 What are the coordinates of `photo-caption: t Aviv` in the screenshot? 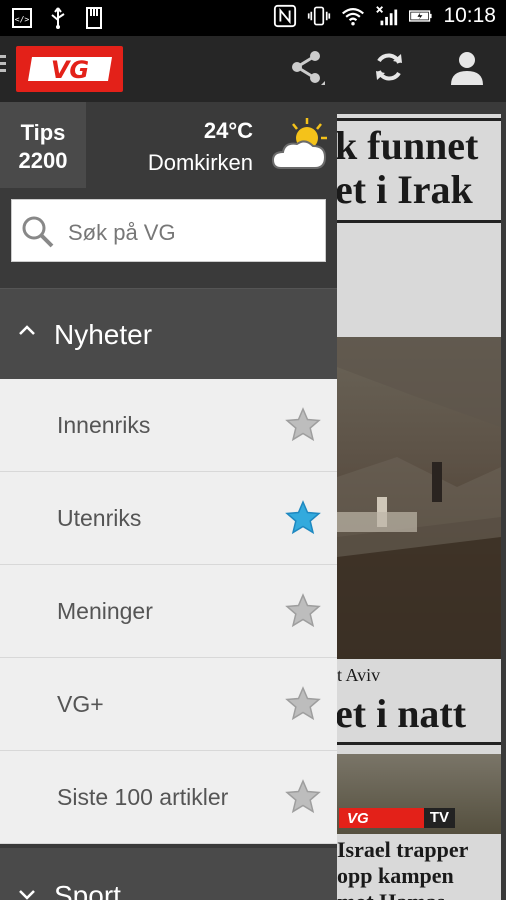 It's located at (359, 675).